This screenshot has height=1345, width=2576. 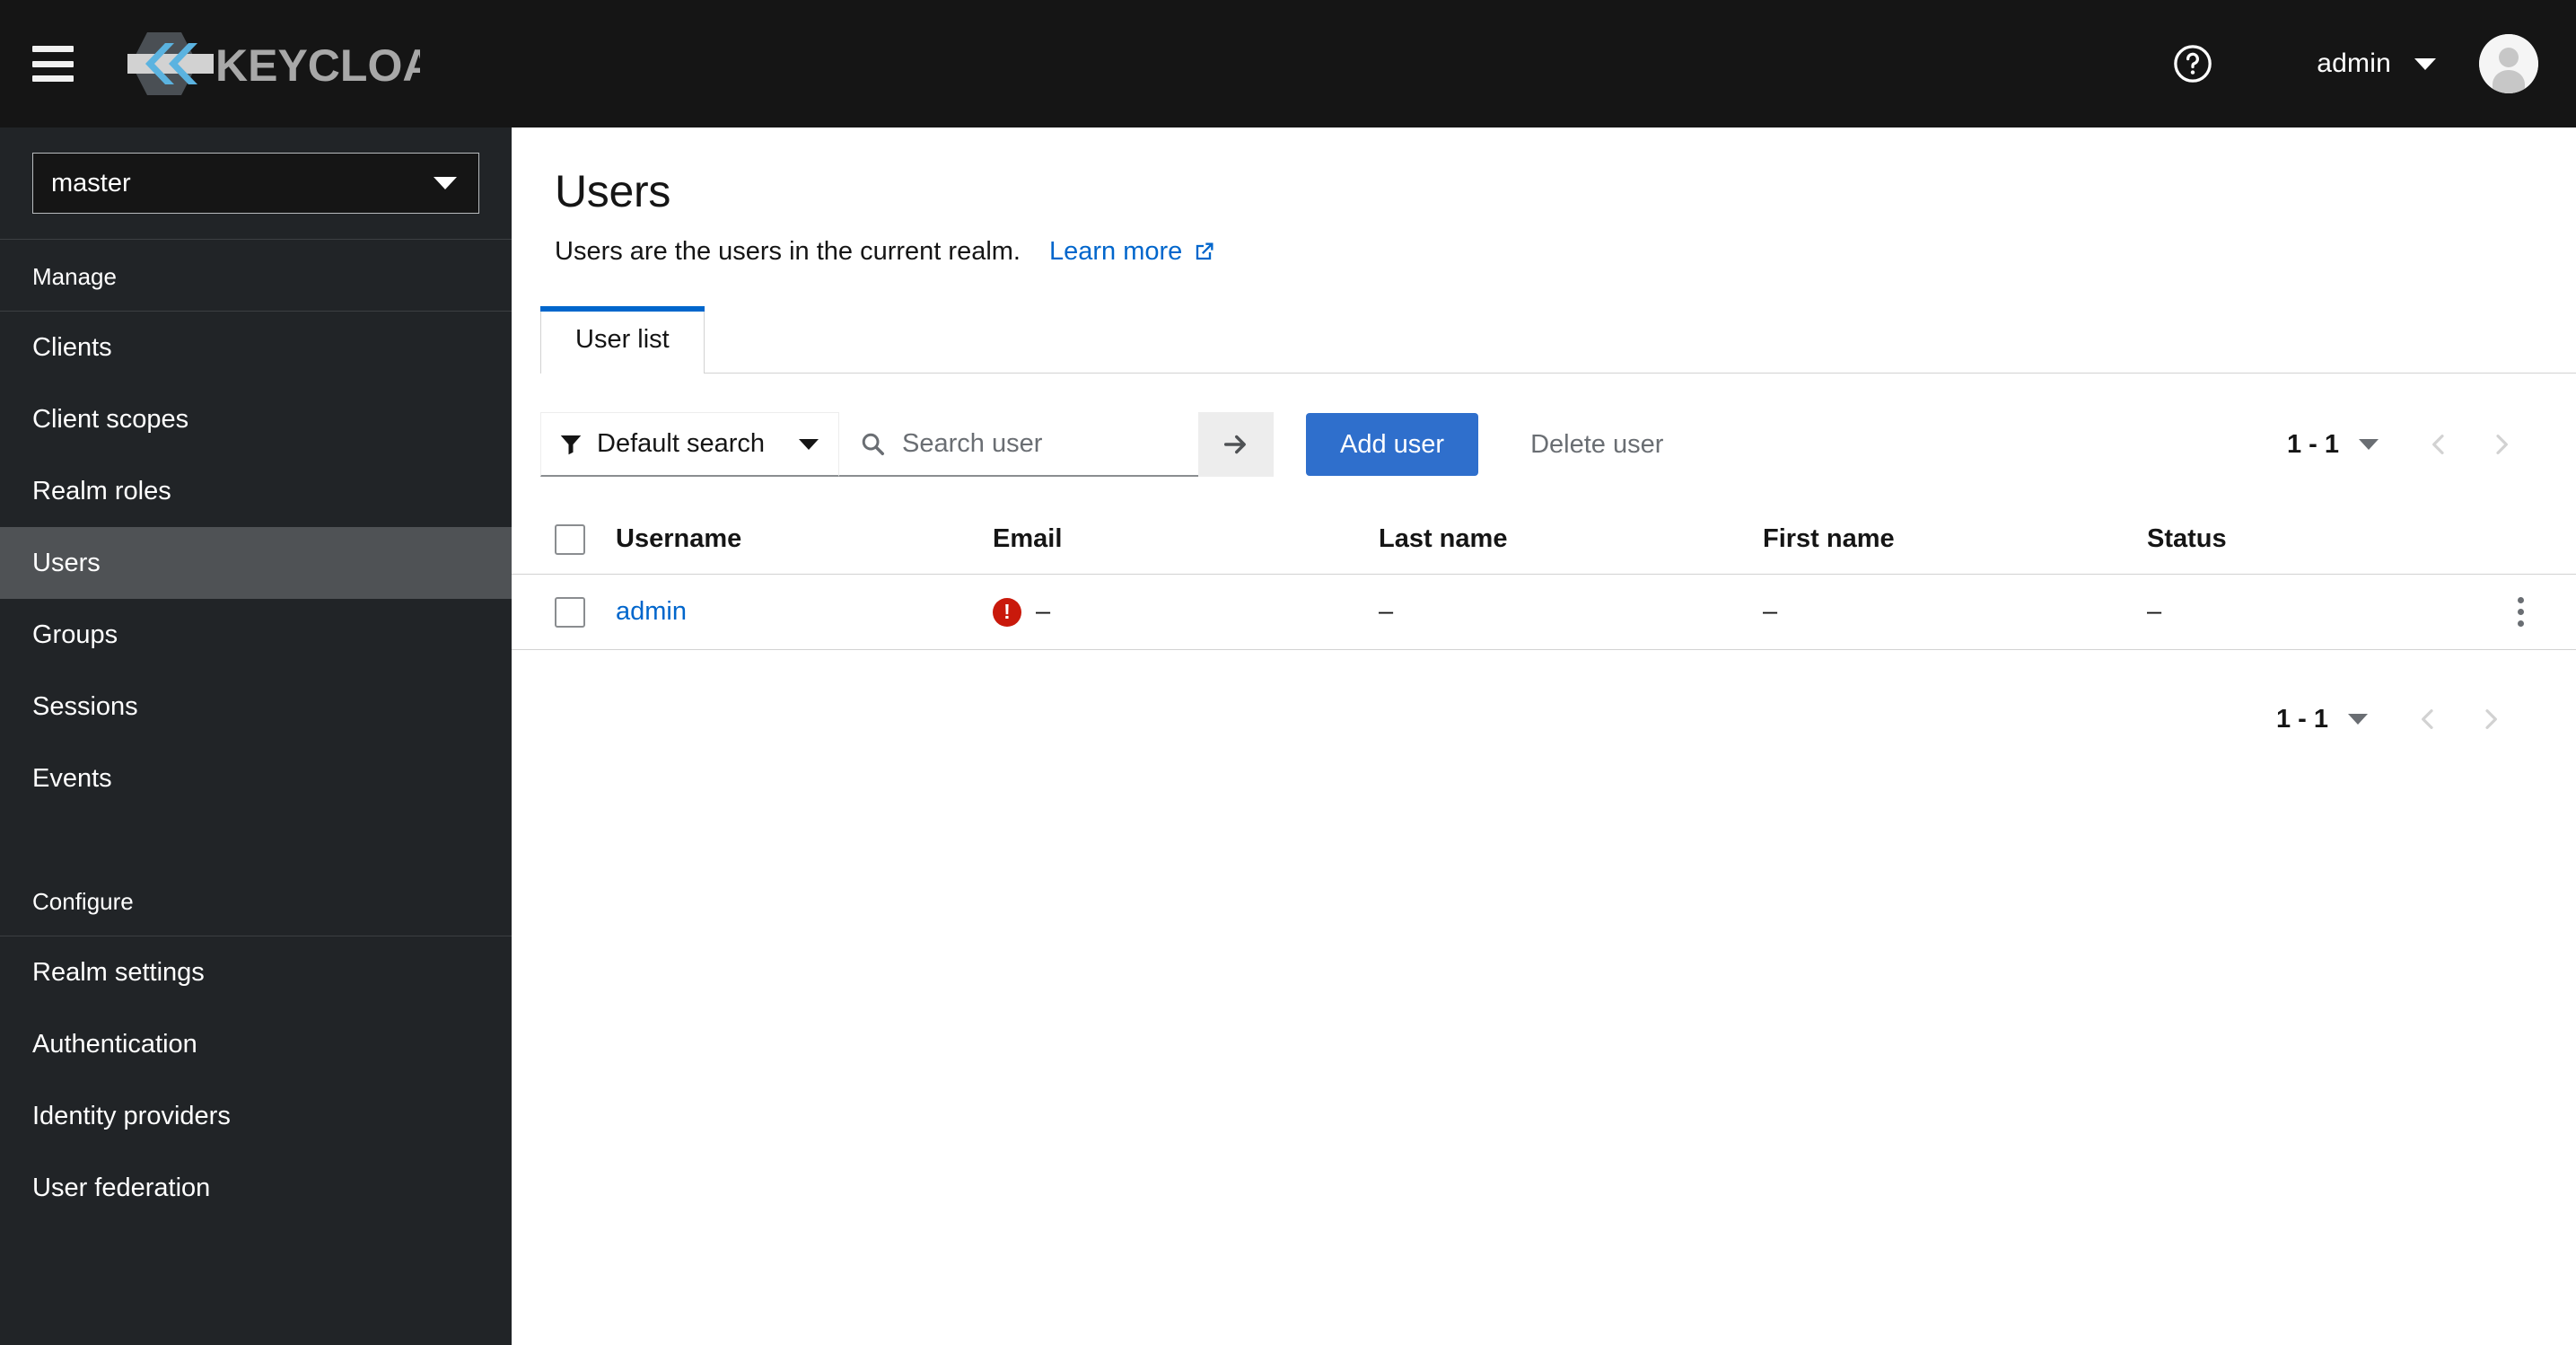 I want to click on select-all-cell, so click(x=585, y=539).